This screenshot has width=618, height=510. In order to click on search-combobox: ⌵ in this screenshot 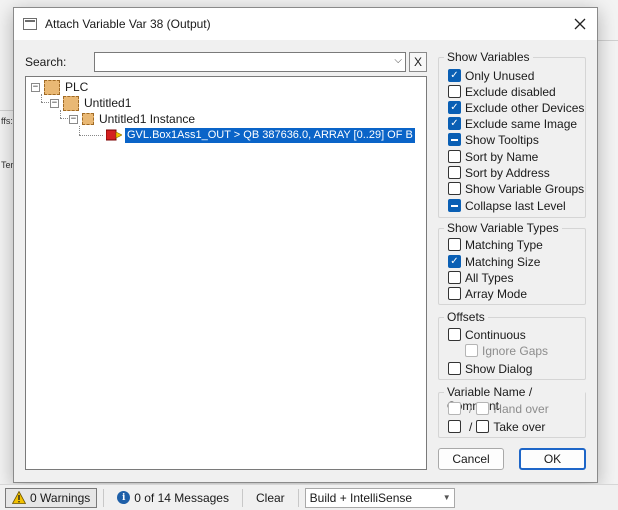, I will do `click(250, 62)`.